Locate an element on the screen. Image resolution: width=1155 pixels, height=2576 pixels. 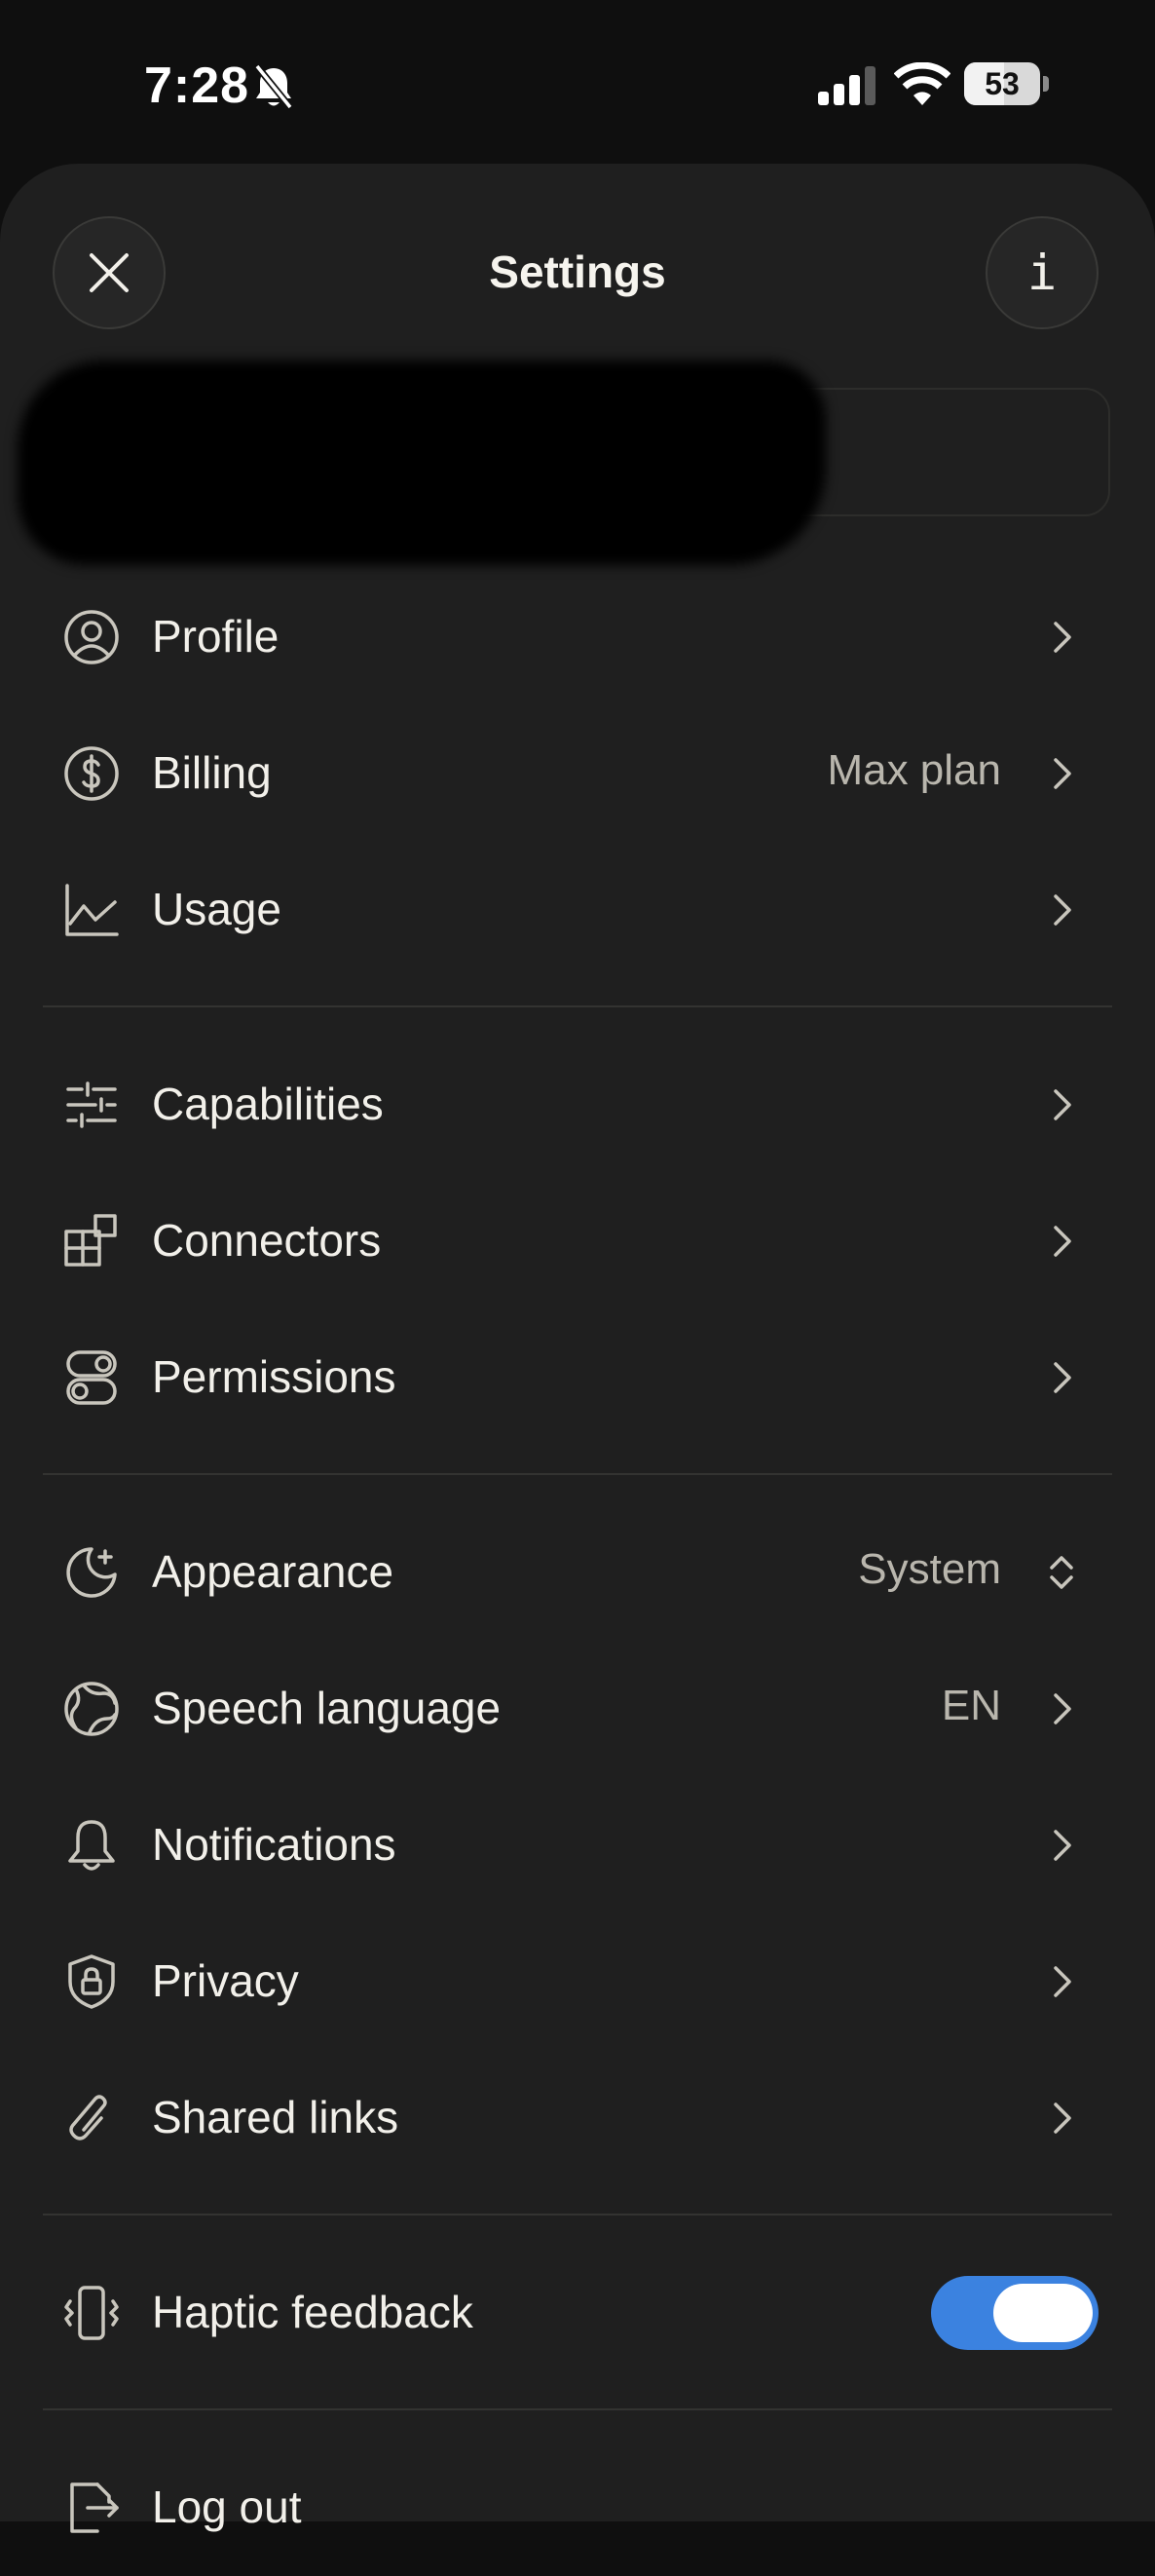
menu-item-log-out: Log out is located at coordinates (577, 2508).